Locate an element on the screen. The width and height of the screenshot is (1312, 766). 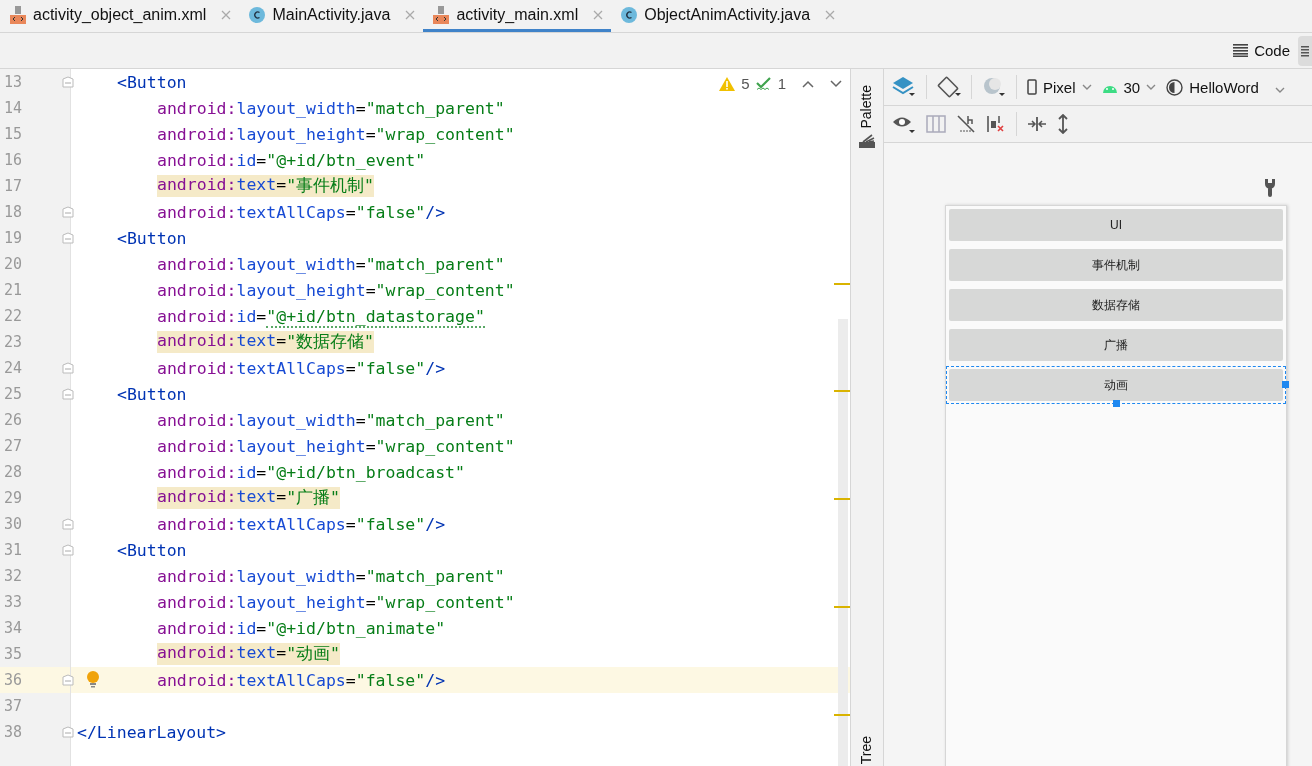
line-number: 18 is located at coordinates (13, 212).